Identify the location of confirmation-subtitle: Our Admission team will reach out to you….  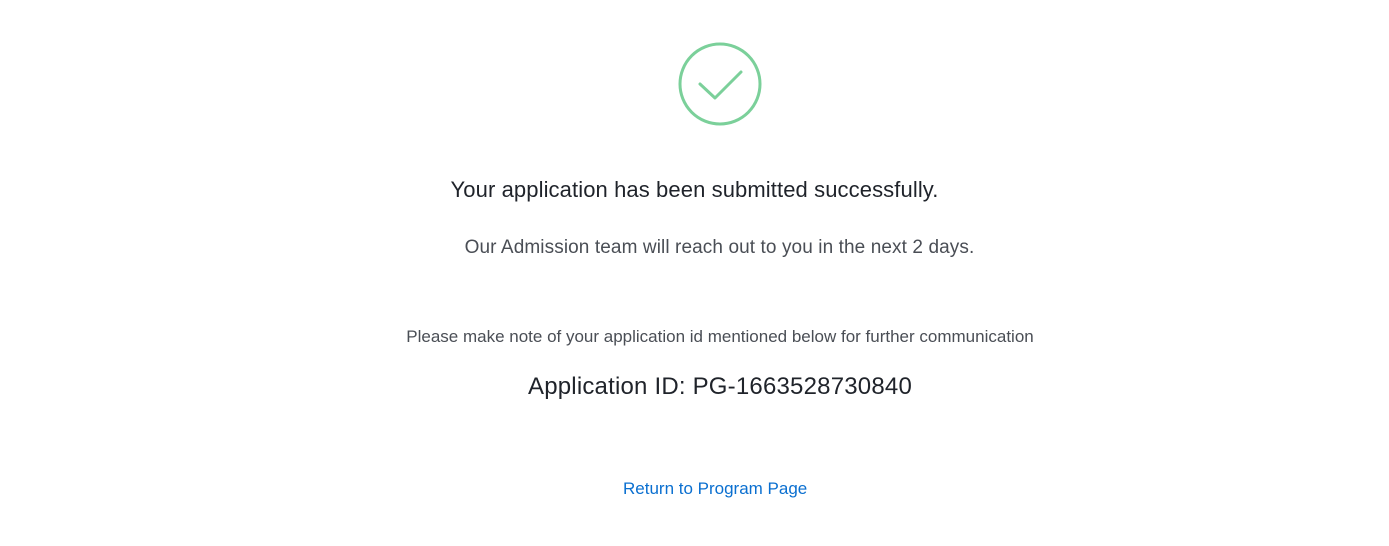
(719, 247).